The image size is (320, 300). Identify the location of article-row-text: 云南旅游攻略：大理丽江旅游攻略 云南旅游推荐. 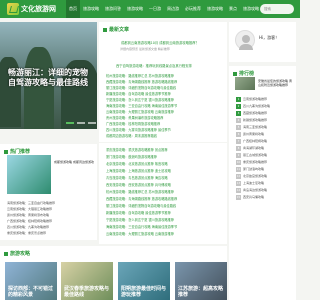
(140, 112).